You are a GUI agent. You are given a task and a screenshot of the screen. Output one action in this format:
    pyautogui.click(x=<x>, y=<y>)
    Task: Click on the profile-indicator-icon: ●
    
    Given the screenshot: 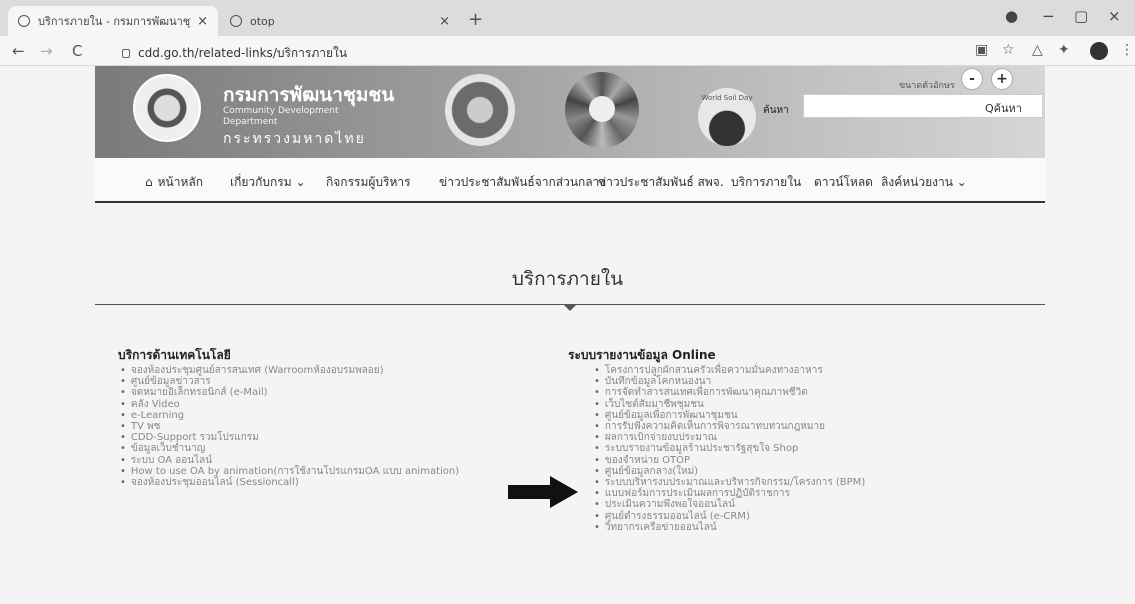 What is the action you would take?
    pyautogui.click(x=1011, y=16)
    